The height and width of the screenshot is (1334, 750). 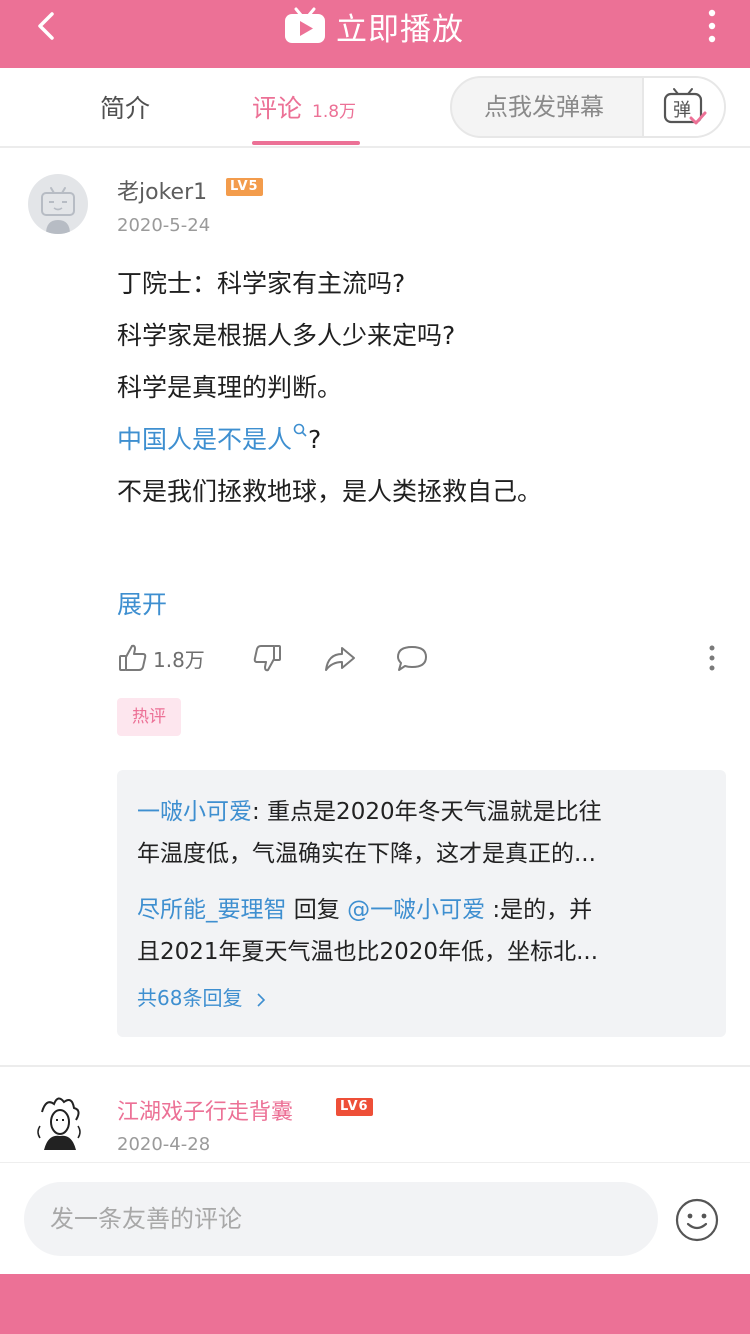 I want to click on search-icon, so click(x=300, y=430).